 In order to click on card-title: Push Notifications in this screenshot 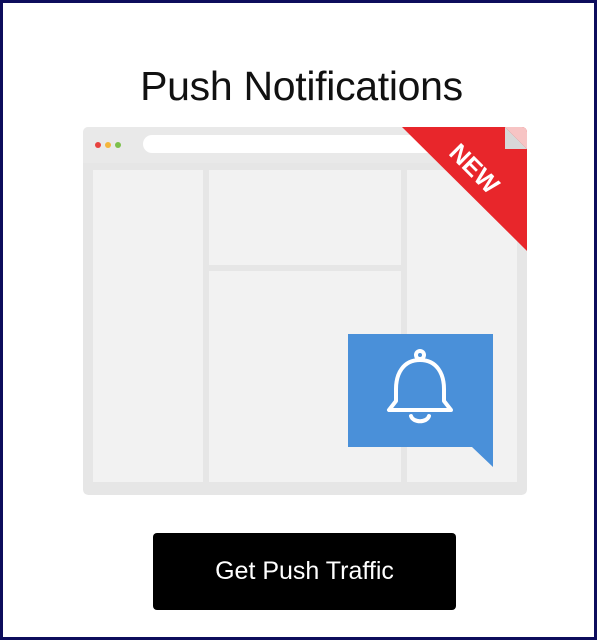, I will do `click(301, 86)`.